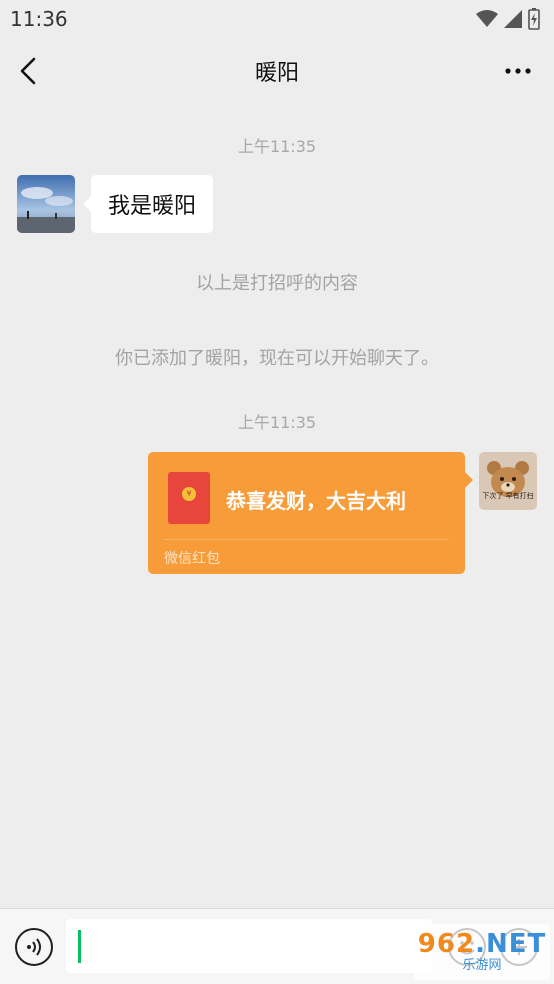 Image resolution: width=554 pixels, height=984 pixels. I want to click on voice-icon, so click(34, 947).